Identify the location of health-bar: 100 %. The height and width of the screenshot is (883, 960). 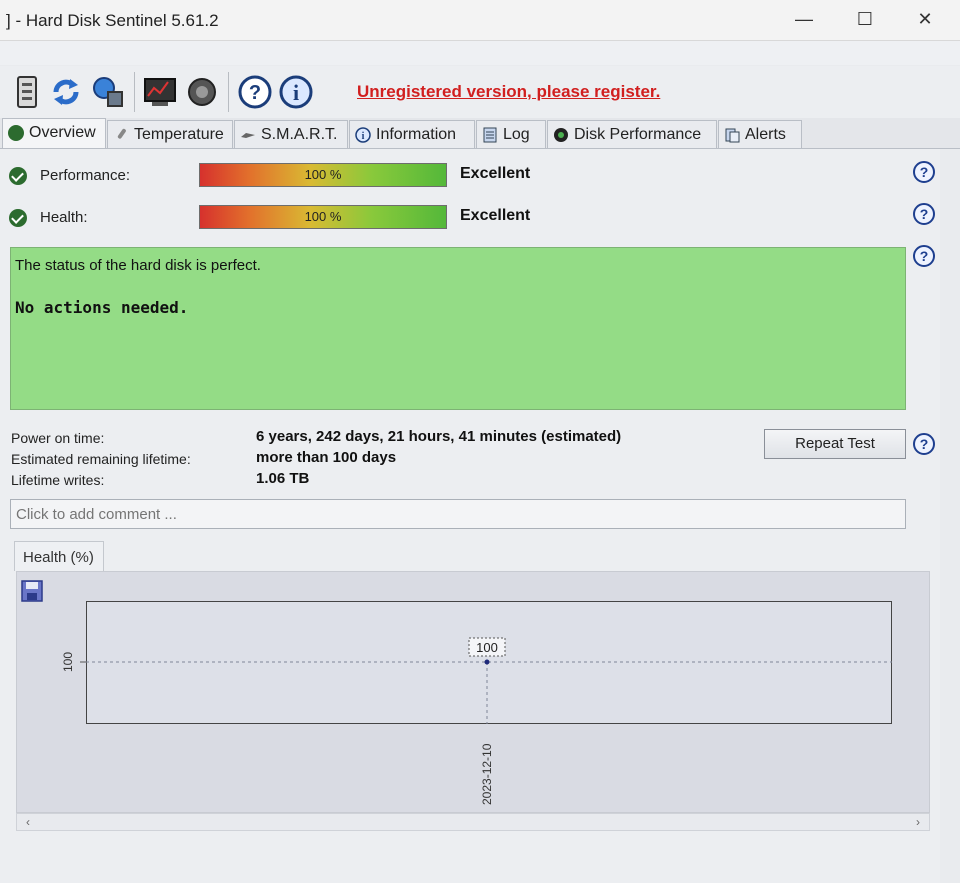
(323, 217).